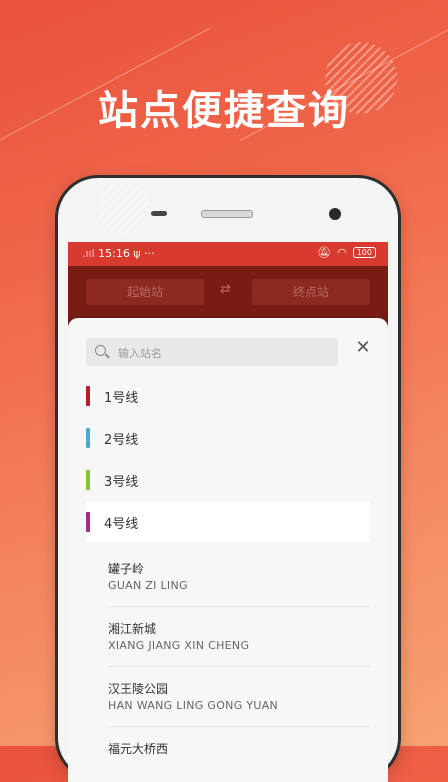  I want to click on line-label: 1号线, so click(121, 398).